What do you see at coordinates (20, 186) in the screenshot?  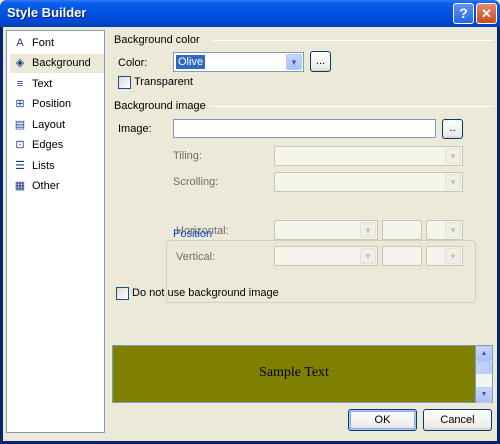 I see `other-icon: ▦` at bounding box center [20, 186].